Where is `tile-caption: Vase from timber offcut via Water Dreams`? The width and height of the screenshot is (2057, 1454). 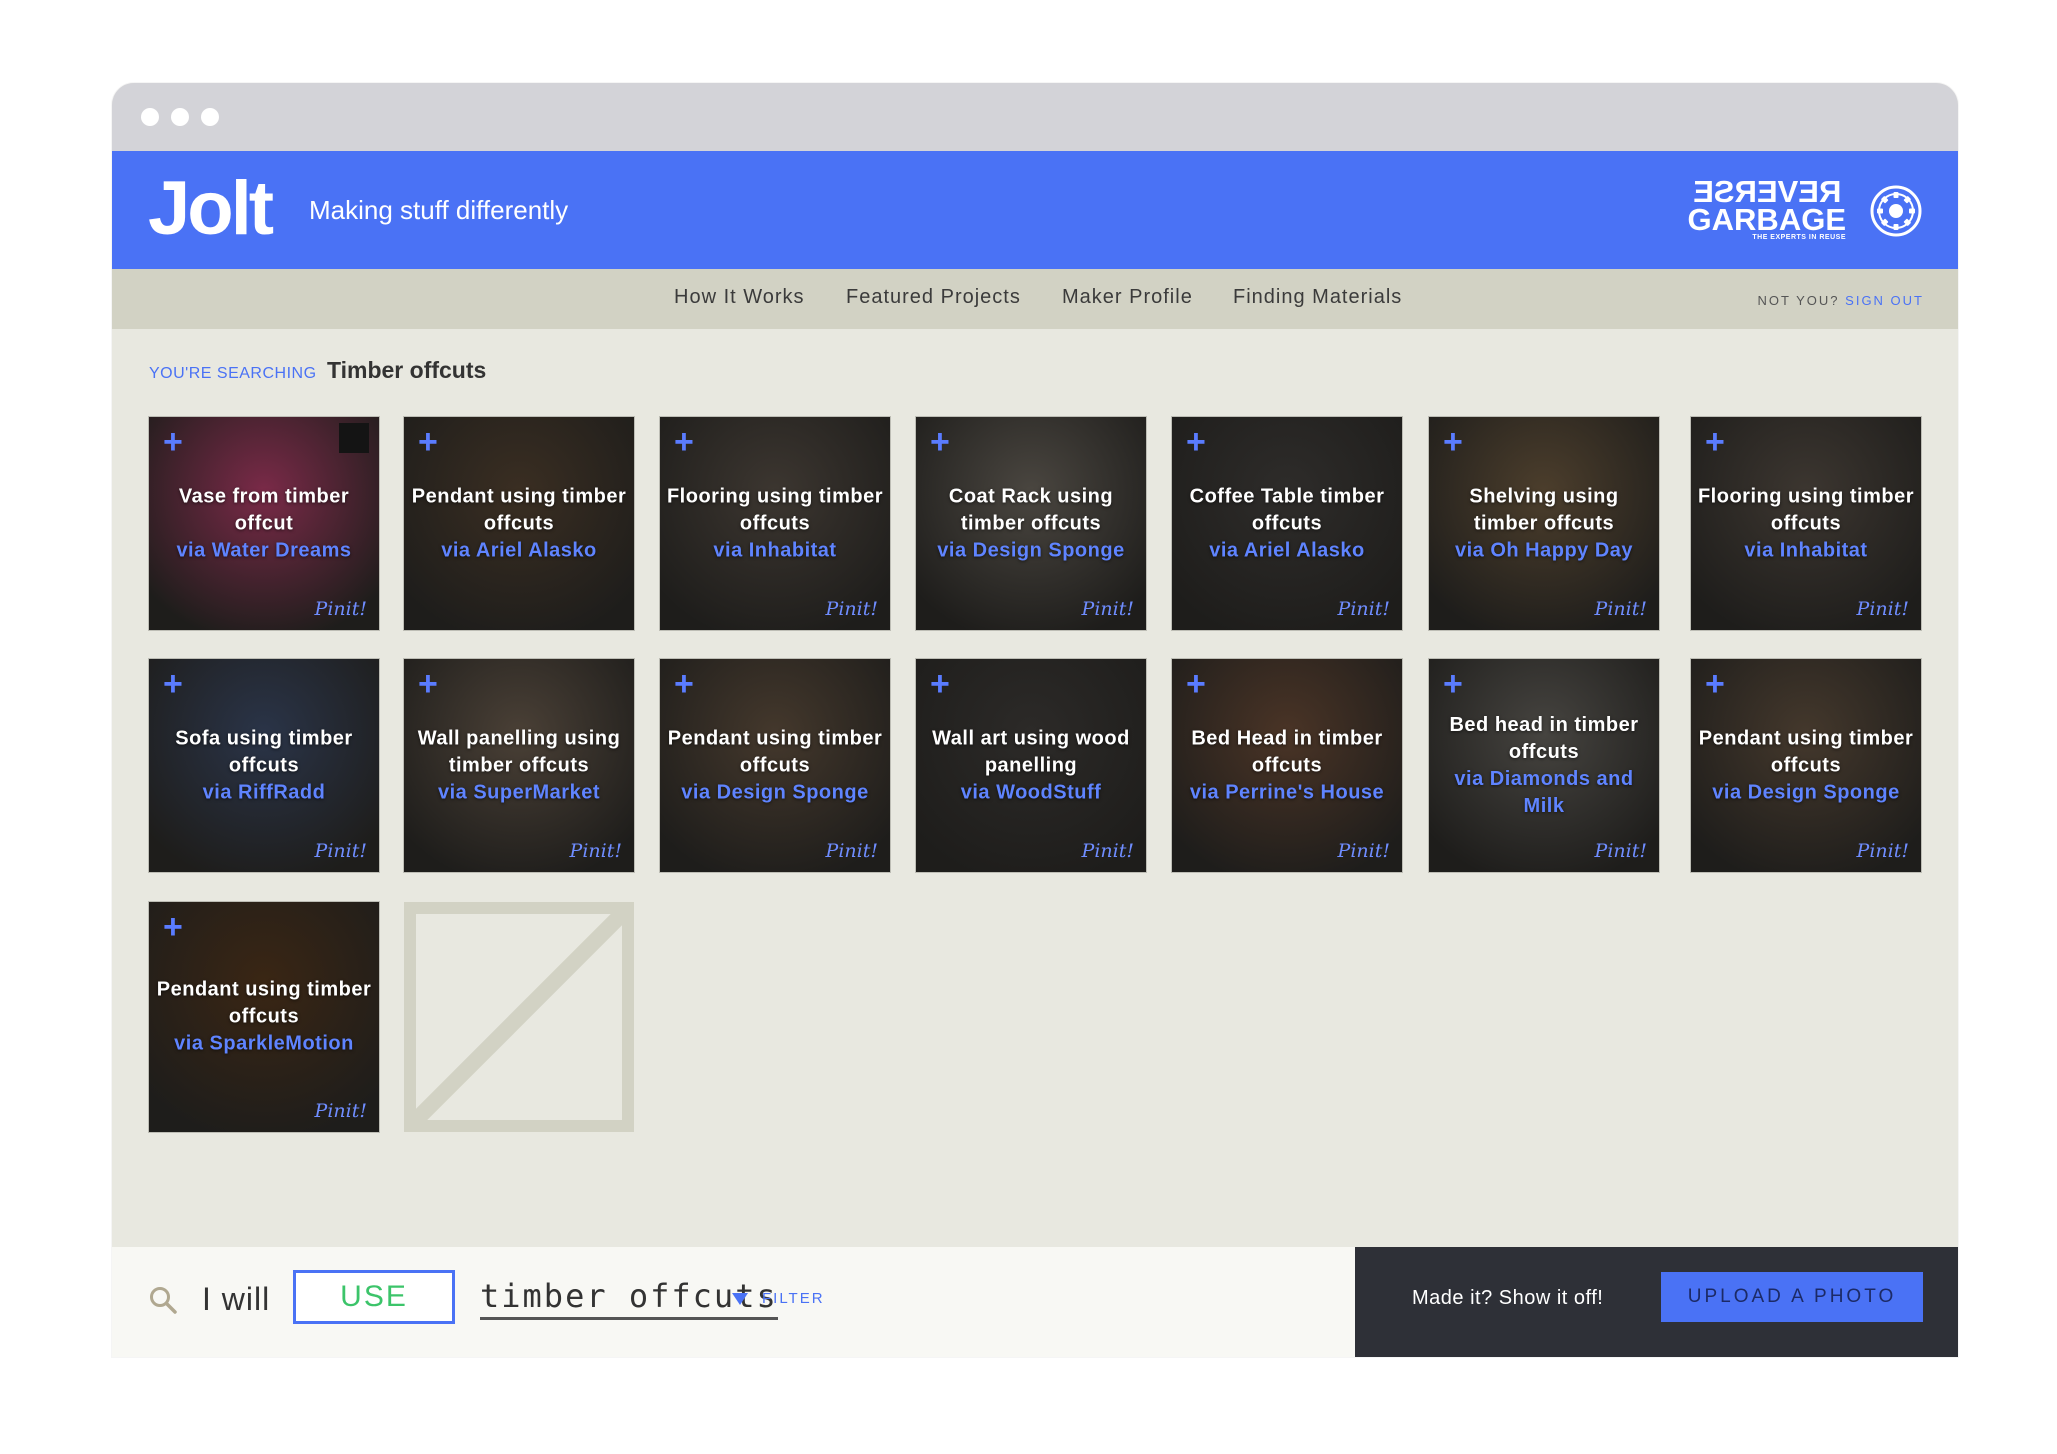
tile-caption: Vase from timber offcut via Water Dreams is located at coordinates (264, 523).